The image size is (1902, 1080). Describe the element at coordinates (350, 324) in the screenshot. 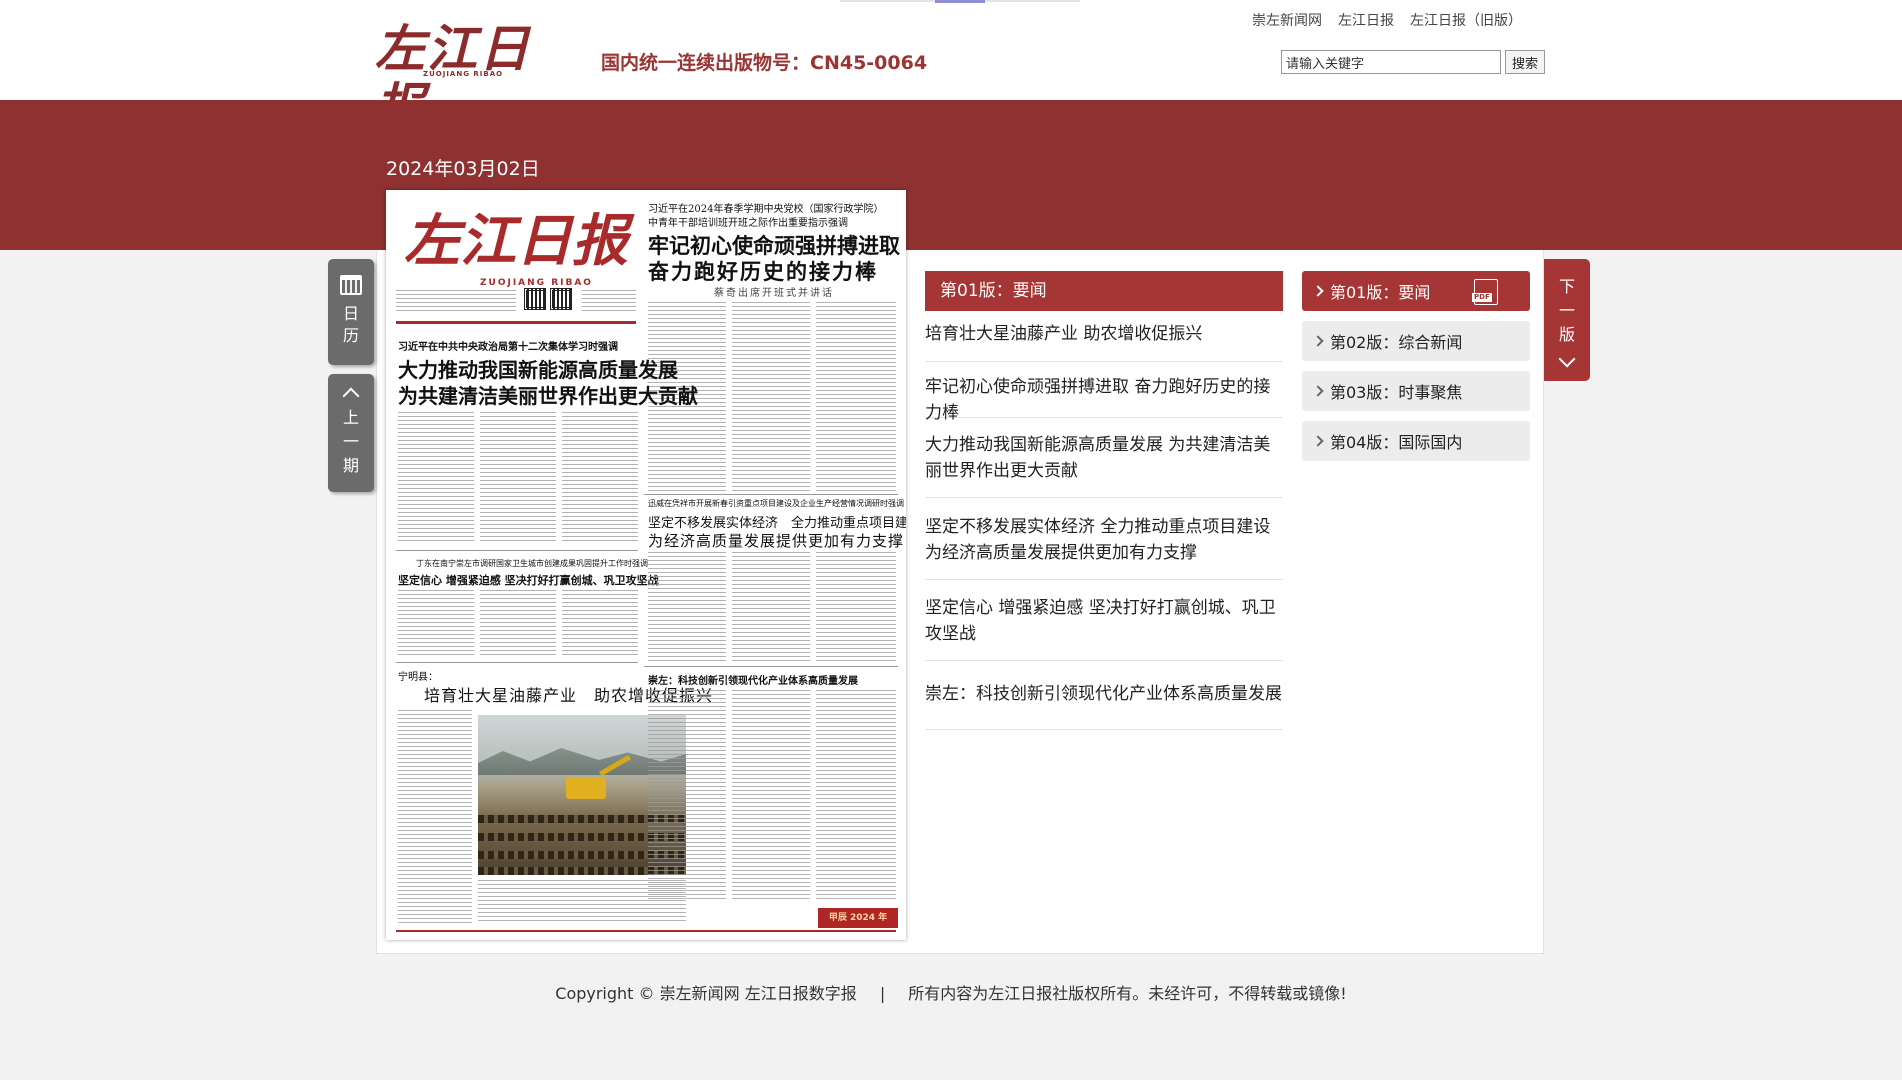

I see `calendar-tab-label: 日历` at that location.